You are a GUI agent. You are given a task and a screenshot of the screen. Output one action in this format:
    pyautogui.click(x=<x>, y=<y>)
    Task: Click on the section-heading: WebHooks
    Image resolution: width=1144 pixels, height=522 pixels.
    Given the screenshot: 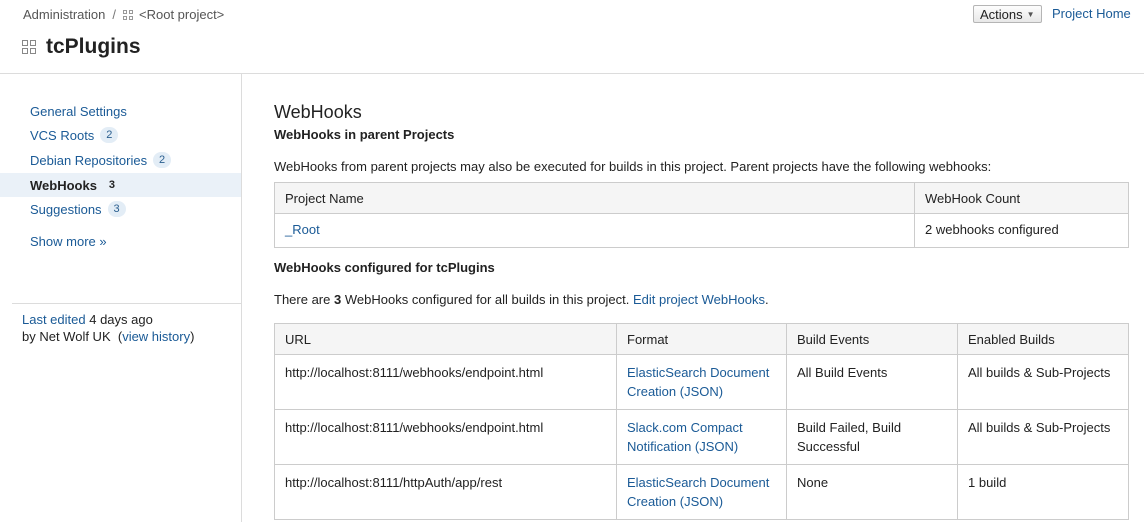 What is the action you would take?
    pyautogui.click(x=318, y=112)
    